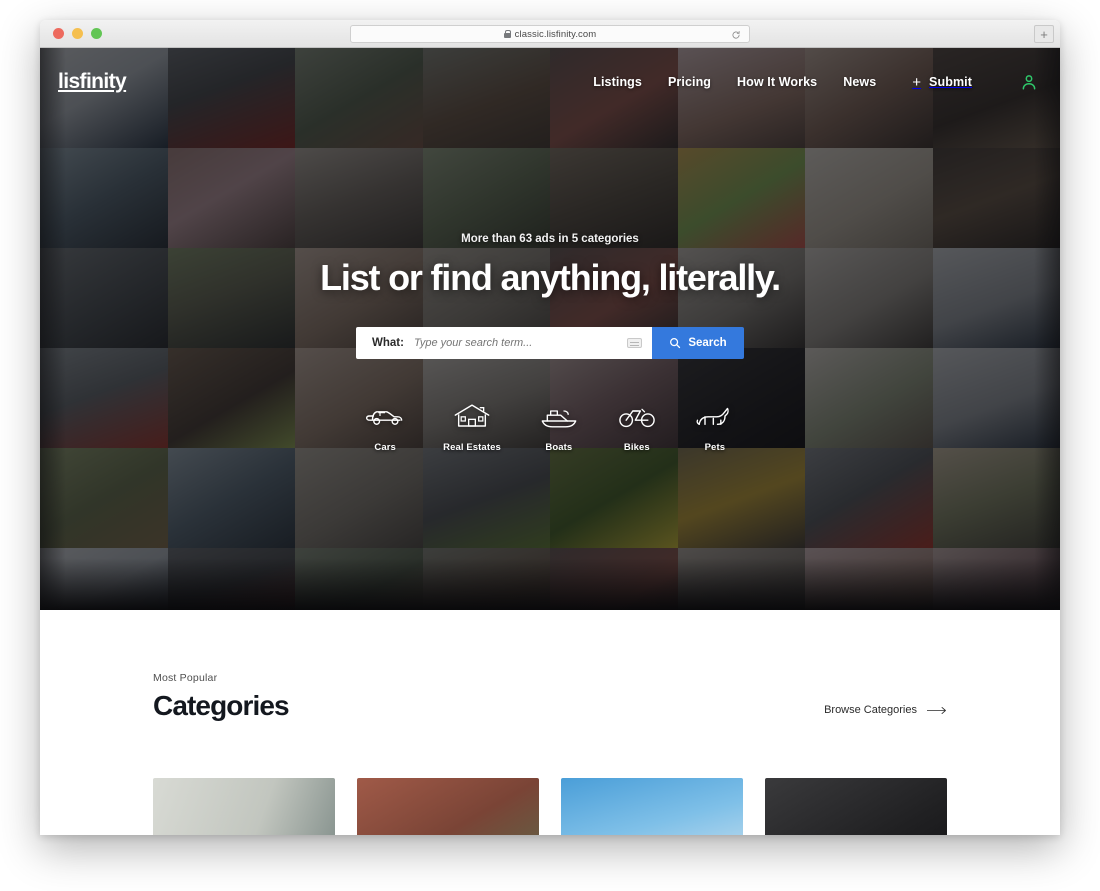  I want to click on nav-item-pricing: Pricing, so click(689, 82).